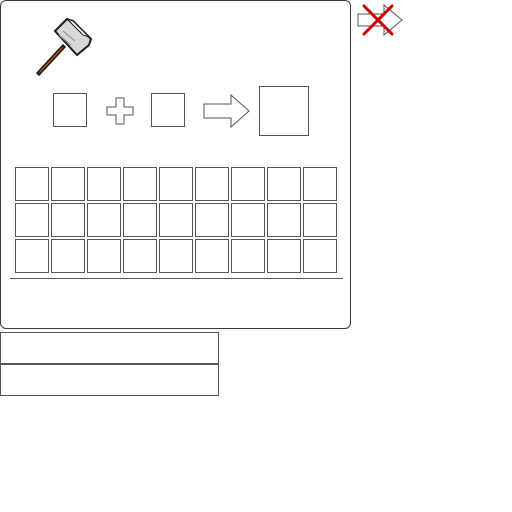 The height and width of the screenshot is (512, 512). Describe the element at coordinates (109, 348) in the screenshot. I see `rename-text-field` at that location.